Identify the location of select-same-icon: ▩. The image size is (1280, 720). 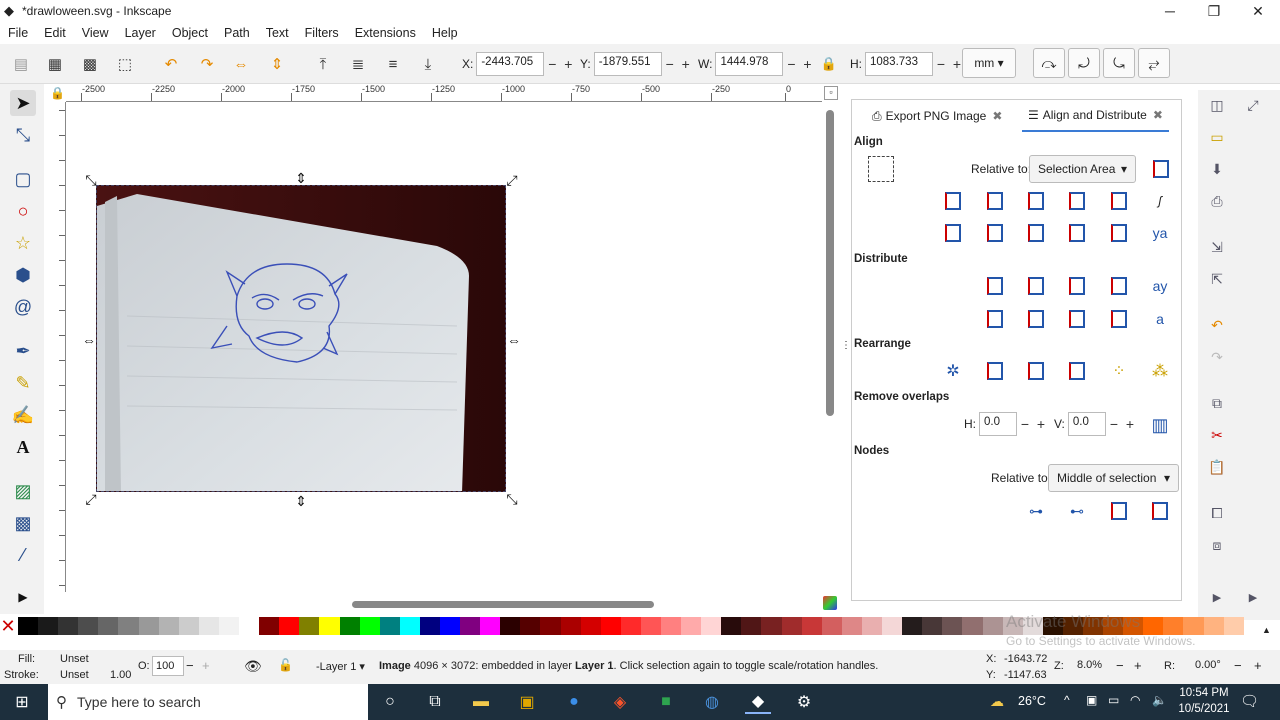
(90, 64).